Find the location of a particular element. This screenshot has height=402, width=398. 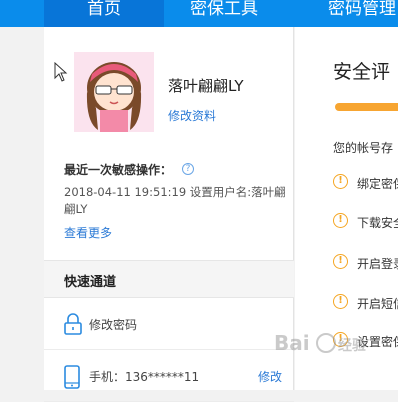

lock-icon is located at coordinates (73, 326).